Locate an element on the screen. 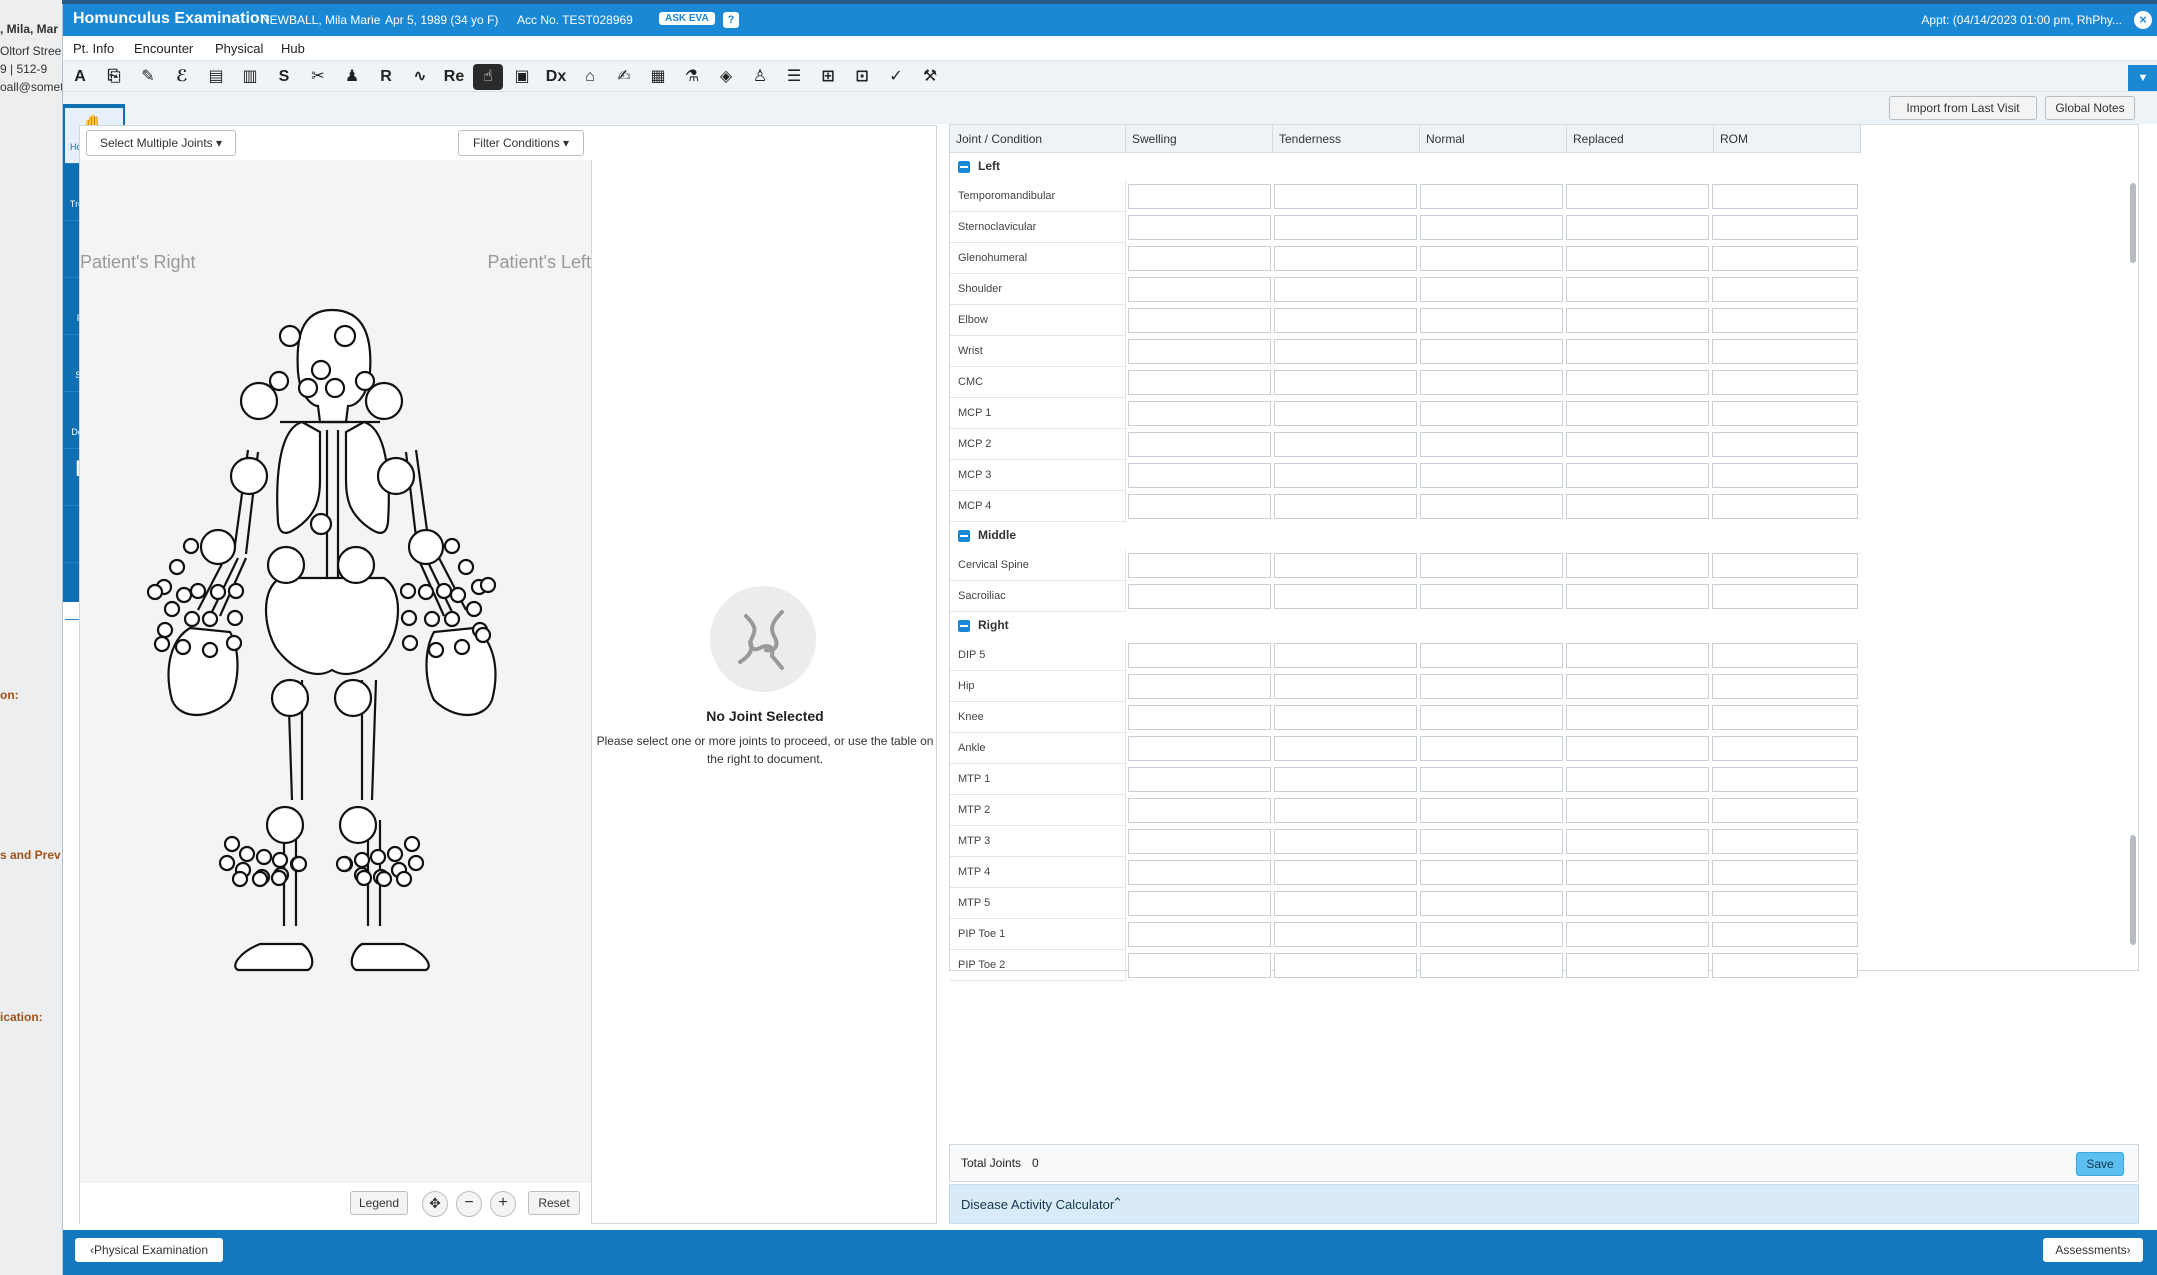 The image size is (2157, 1275). toolbar-icon-5: ▤ is located at coordinates (216, 77).